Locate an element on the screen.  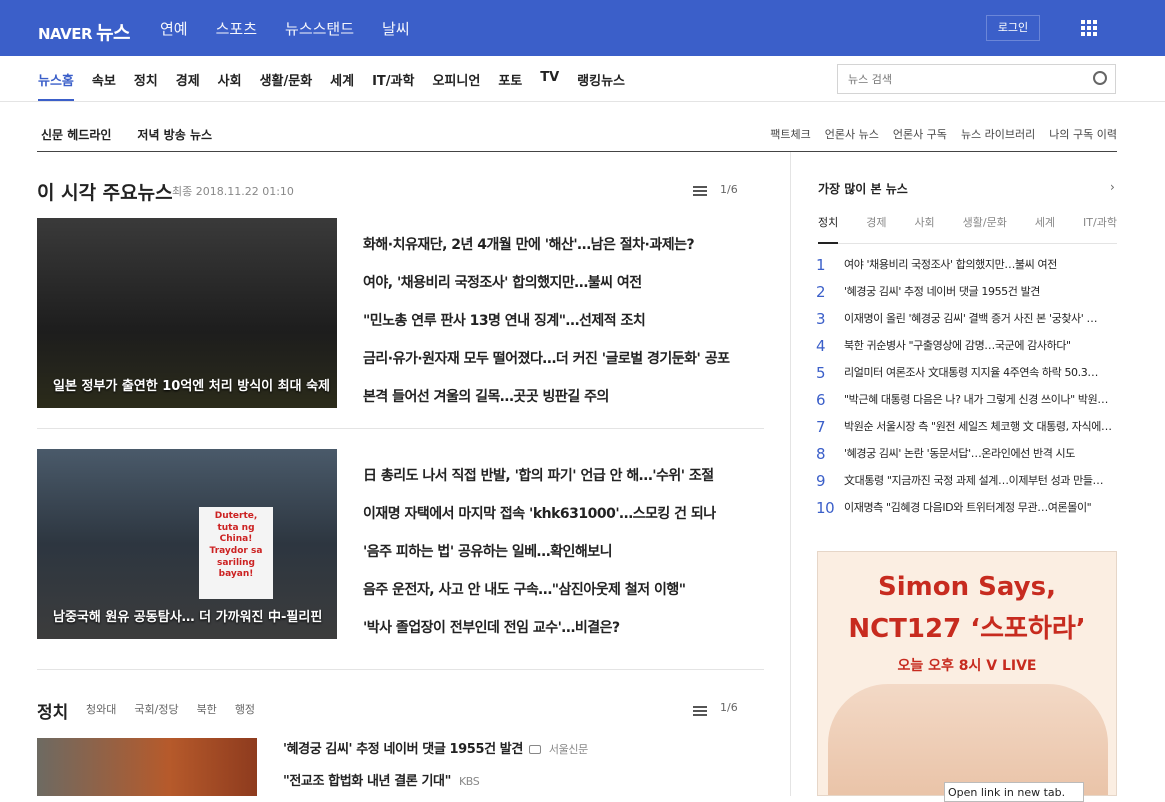
headline-link: '음주 피하는 법' 공유하는 일베…확인해보니 is located at coordinates (563, 551).